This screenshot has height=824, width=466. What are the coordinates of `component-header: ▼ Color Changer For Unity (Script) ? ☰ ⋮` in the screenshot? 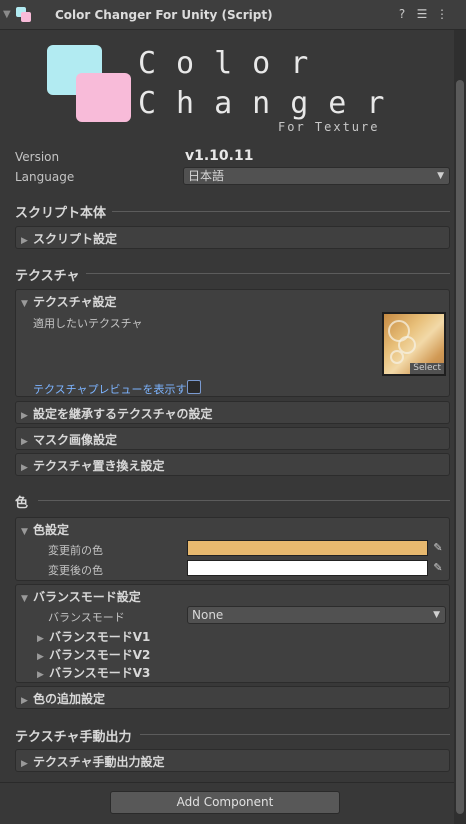 It's located at (233, 15).